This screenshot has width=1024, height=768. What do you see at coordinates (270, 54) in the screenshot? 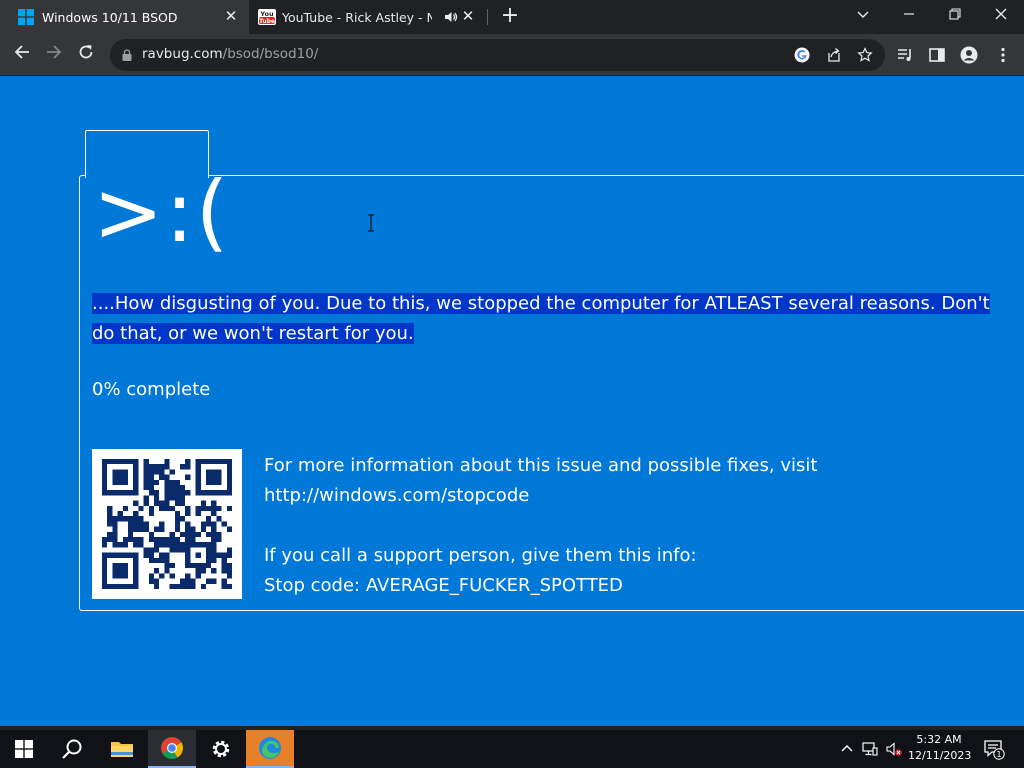
I see `url-path: /bsod/bsod10/` at bounding box center [270, 54].